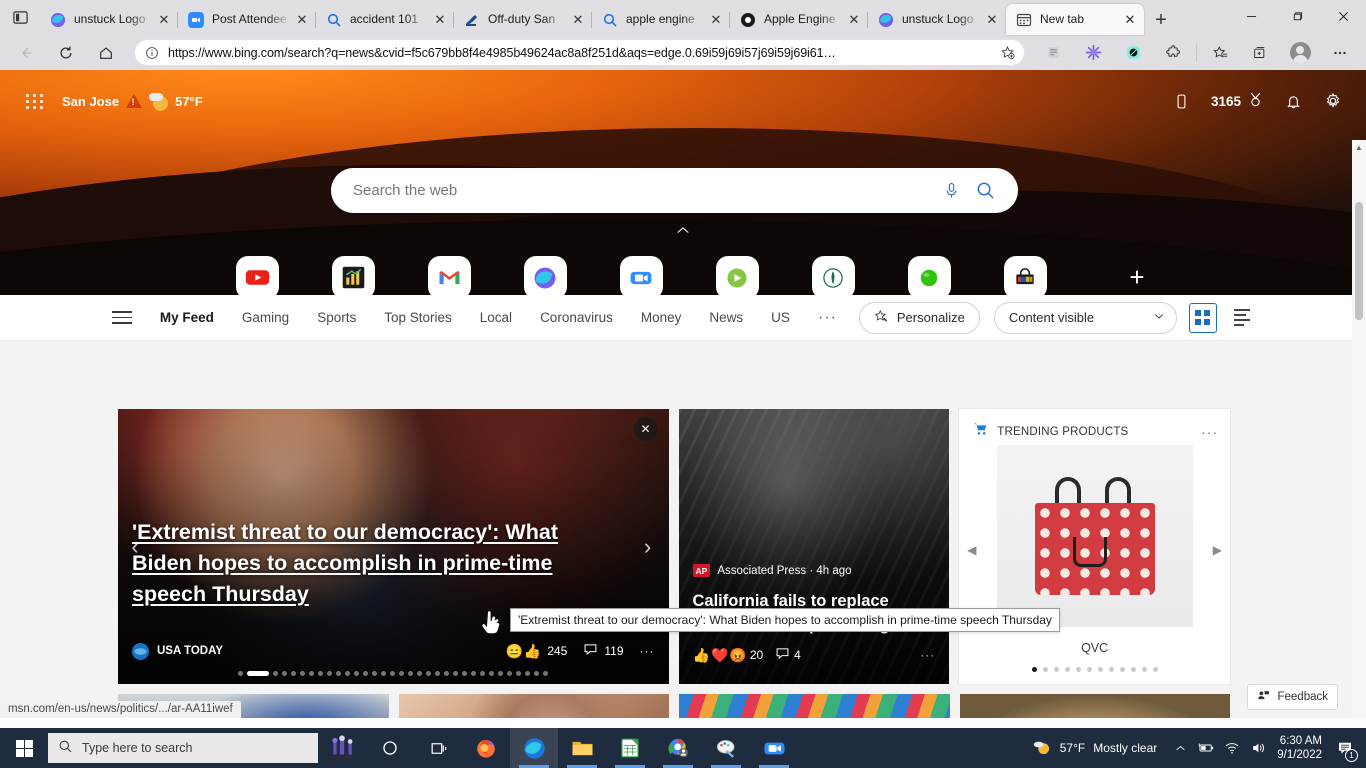 This screenshot has height=768, width=1366. What do you see at coordinates (1343, 16) in the screenshot?
I see `close-window-button` at bounding box center [1343, 16].